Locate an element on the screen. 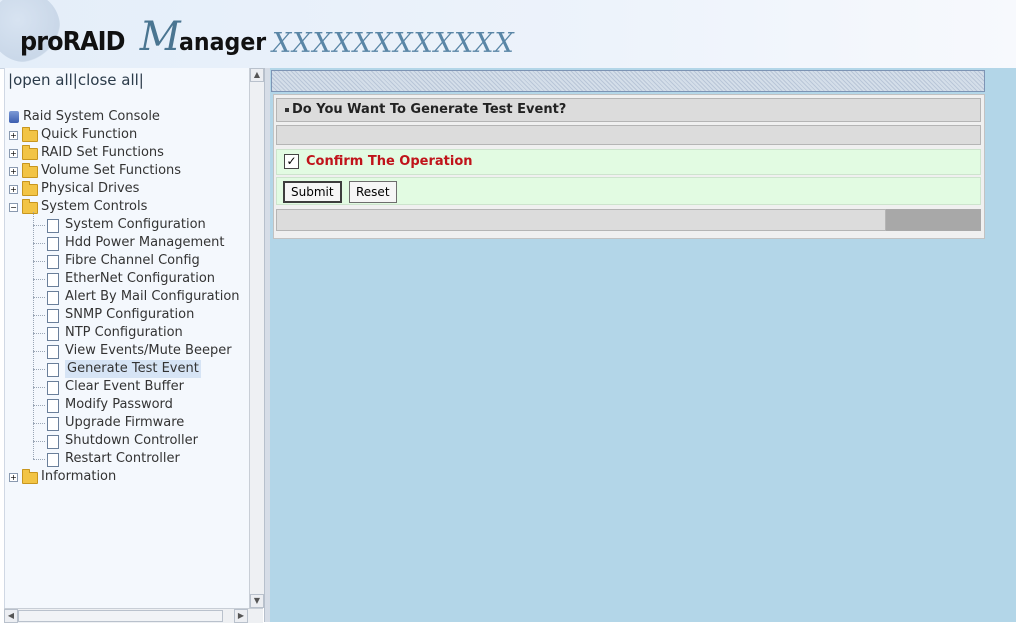 This screenshot has height=623, width=1016. app-header: proRAID M anager XXXXXXXXXXXX is located at coordinates (508, 34).